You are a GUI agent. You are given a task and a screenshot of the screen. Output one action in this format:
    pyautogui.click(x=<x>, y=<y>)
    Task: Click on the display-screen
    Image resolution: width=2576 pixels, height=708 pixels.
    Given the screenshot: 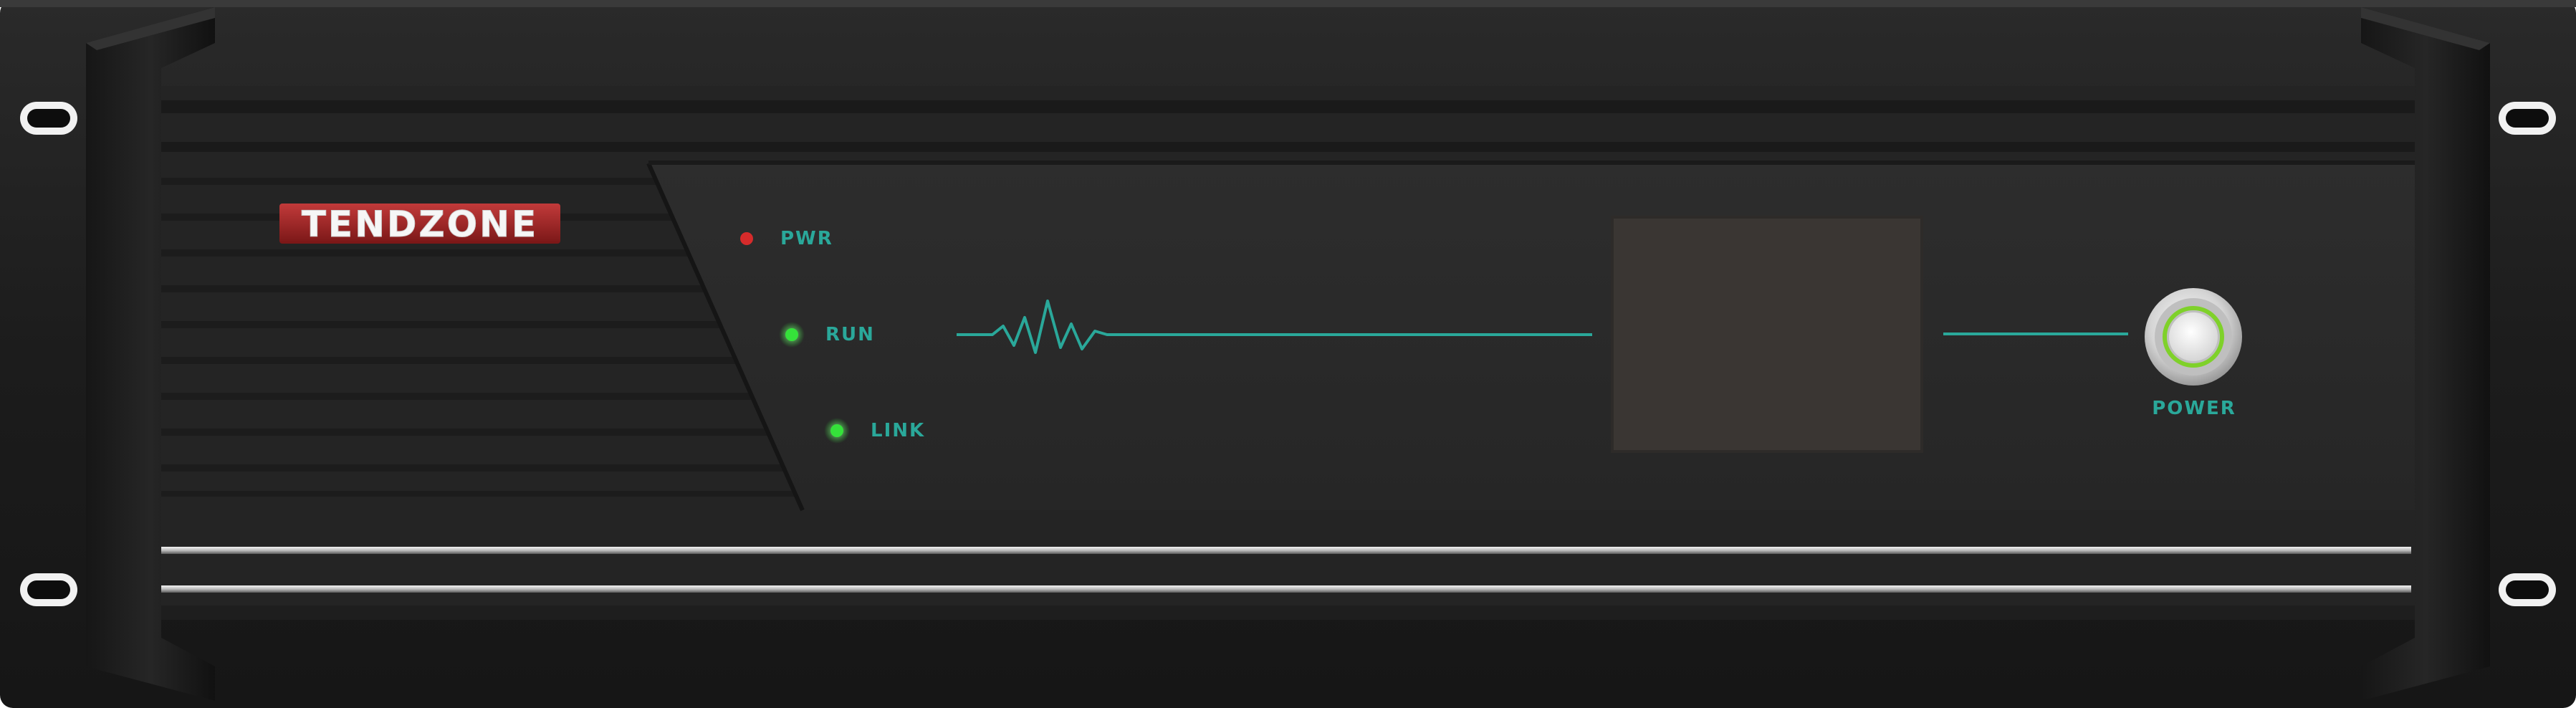 What is the action you would take?
    pyautogui.click(x=1767, y=334)
    